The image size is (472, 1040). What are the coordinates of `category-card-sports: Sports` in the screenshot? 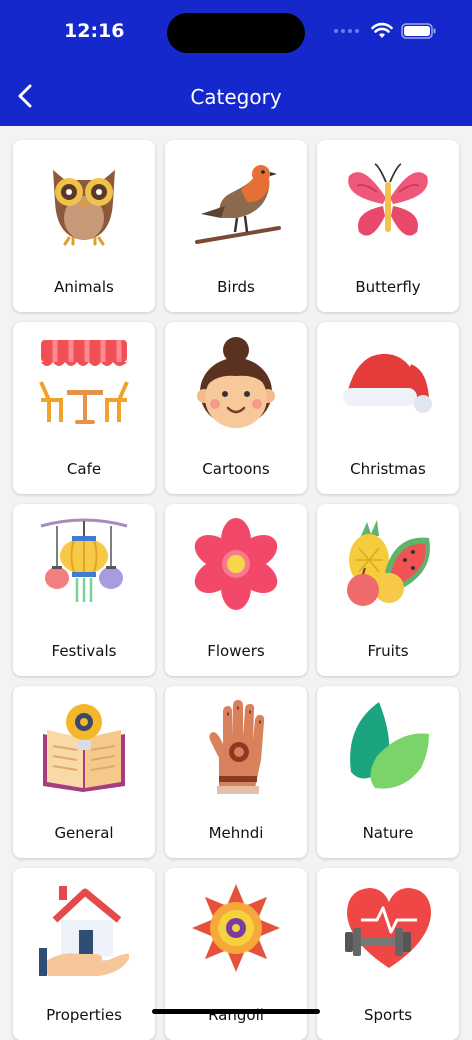 It's located at (388, 954).